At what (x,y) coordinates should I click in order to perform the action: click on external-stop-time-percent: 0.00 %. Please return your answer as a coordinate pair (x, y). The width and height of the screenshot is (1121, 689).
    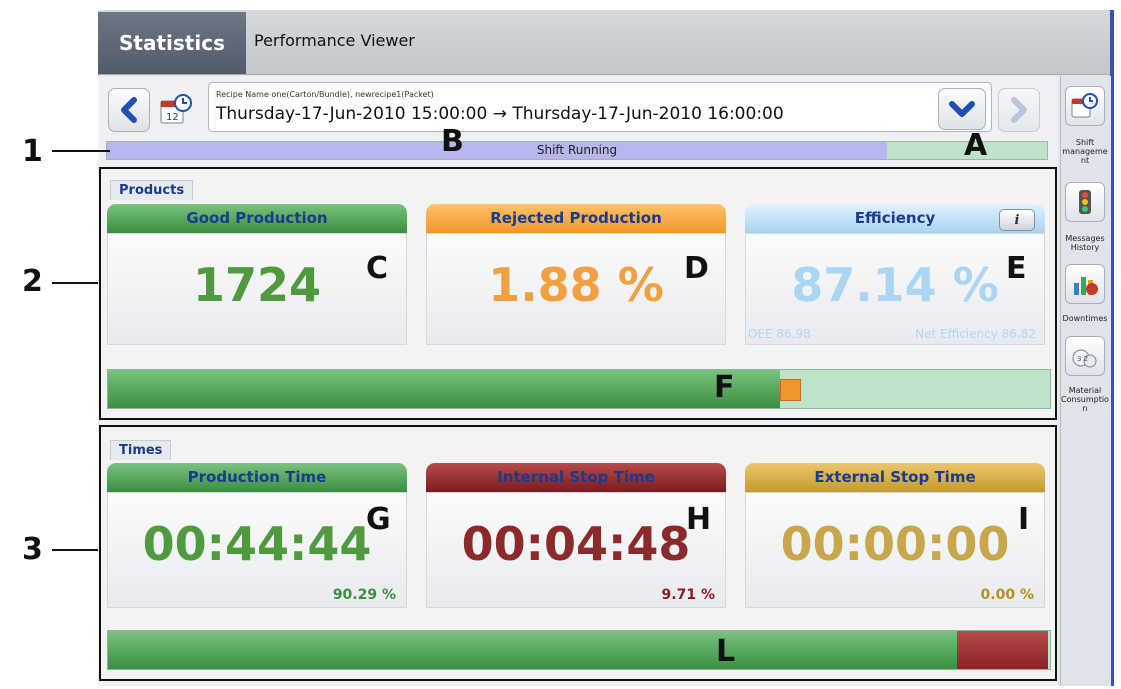
    Looking at the image, I should click on (1007, 595).